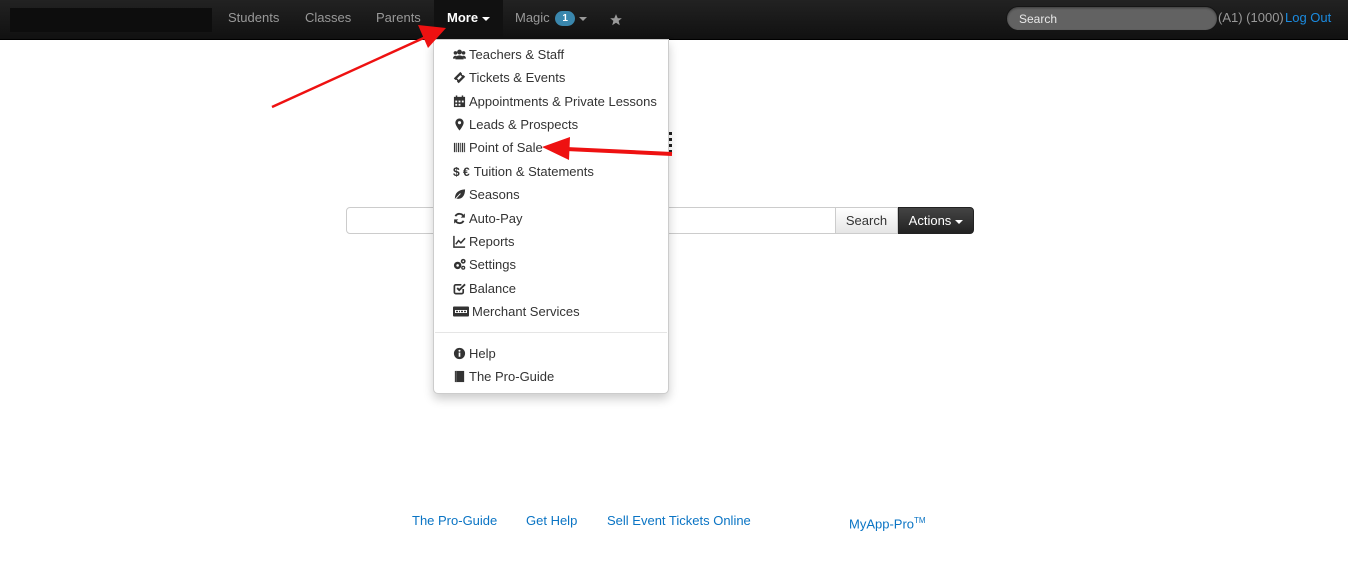 This screenshot has width=1348, height=567. Describe the element at coordinates (930, 220) in the screenshot. I see `actions-button-label: Actions` at that location.